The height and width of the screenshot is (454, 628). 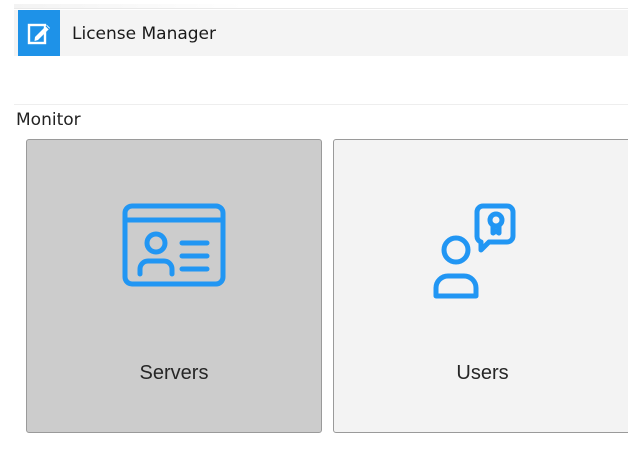 I want to click on title-bar: License Manager, so click(x=321, y=33).